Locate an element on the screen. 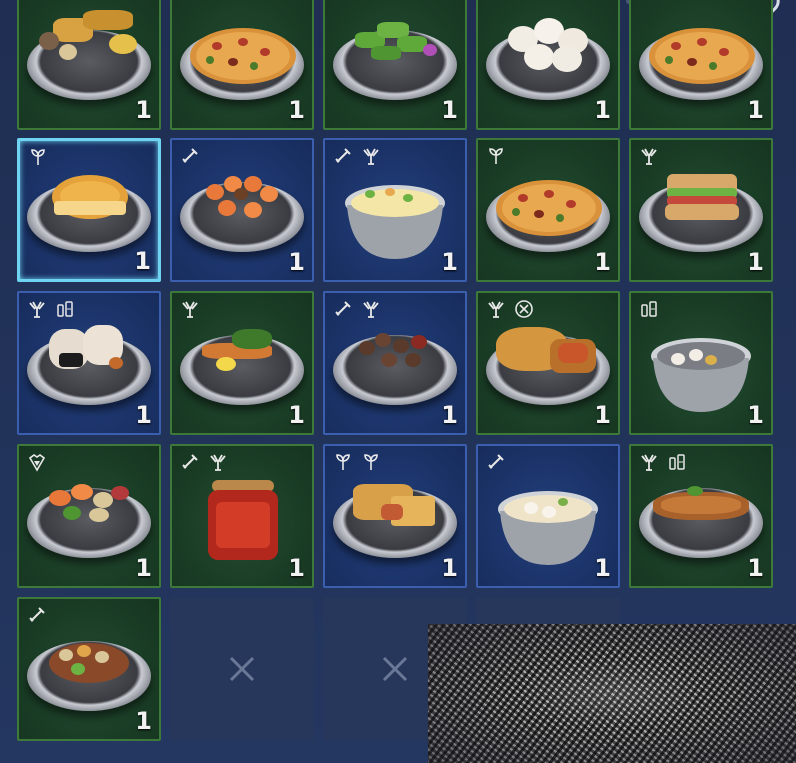 The height and width of the screenshot is (763, 796). heart-shield-icon is located at coordinates (37, 462).